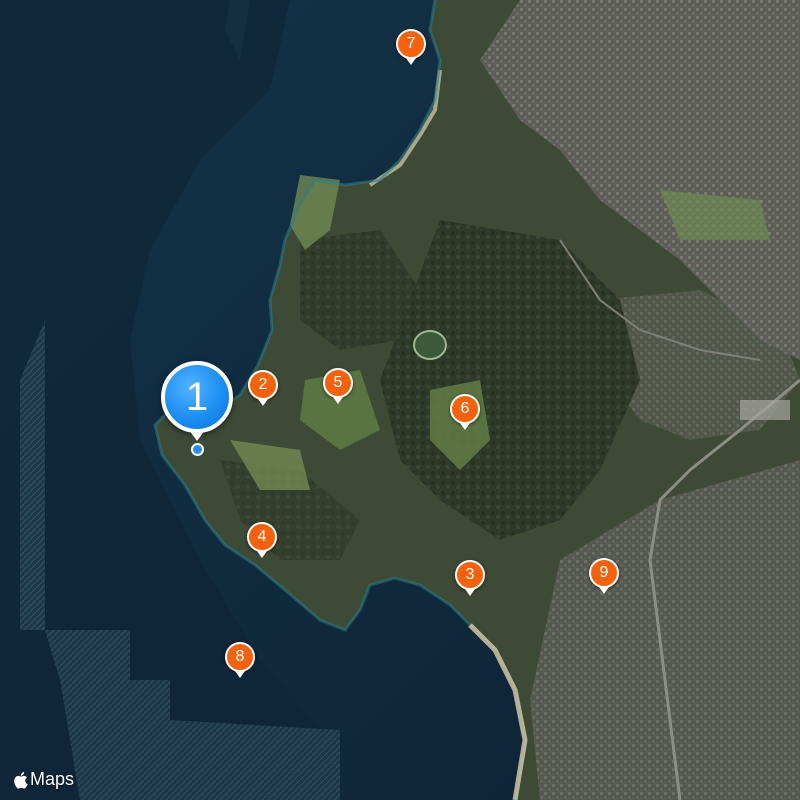 This screenshot has height=800, width=800. What do you see at coordinates (240, 657) in the screenshot?
I see `pin-8: 8` at bounding box center [240, 657].